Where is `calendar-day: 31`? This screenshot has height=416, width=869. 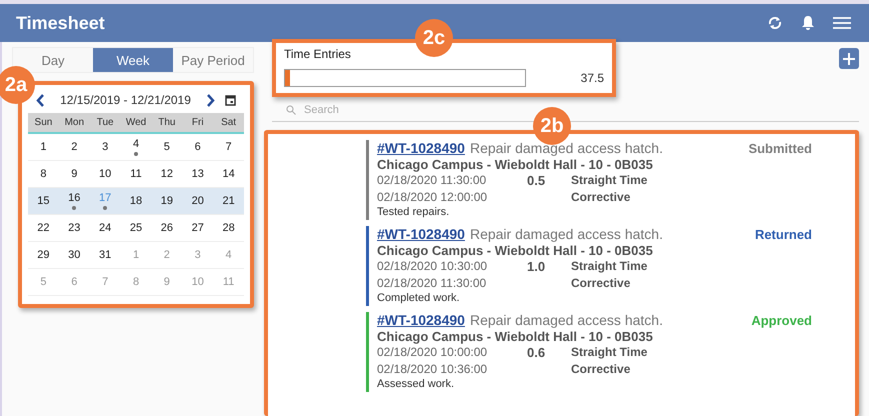 calendar-day: 31 is located at coordinates (105, 255).